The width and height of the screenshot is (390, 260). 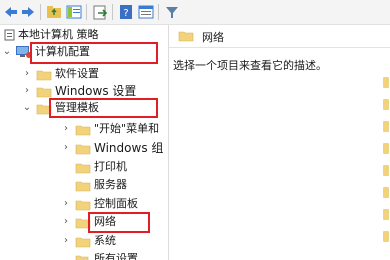 I want to click on highlight-box-admin-templates, so click(x=103, y=108).